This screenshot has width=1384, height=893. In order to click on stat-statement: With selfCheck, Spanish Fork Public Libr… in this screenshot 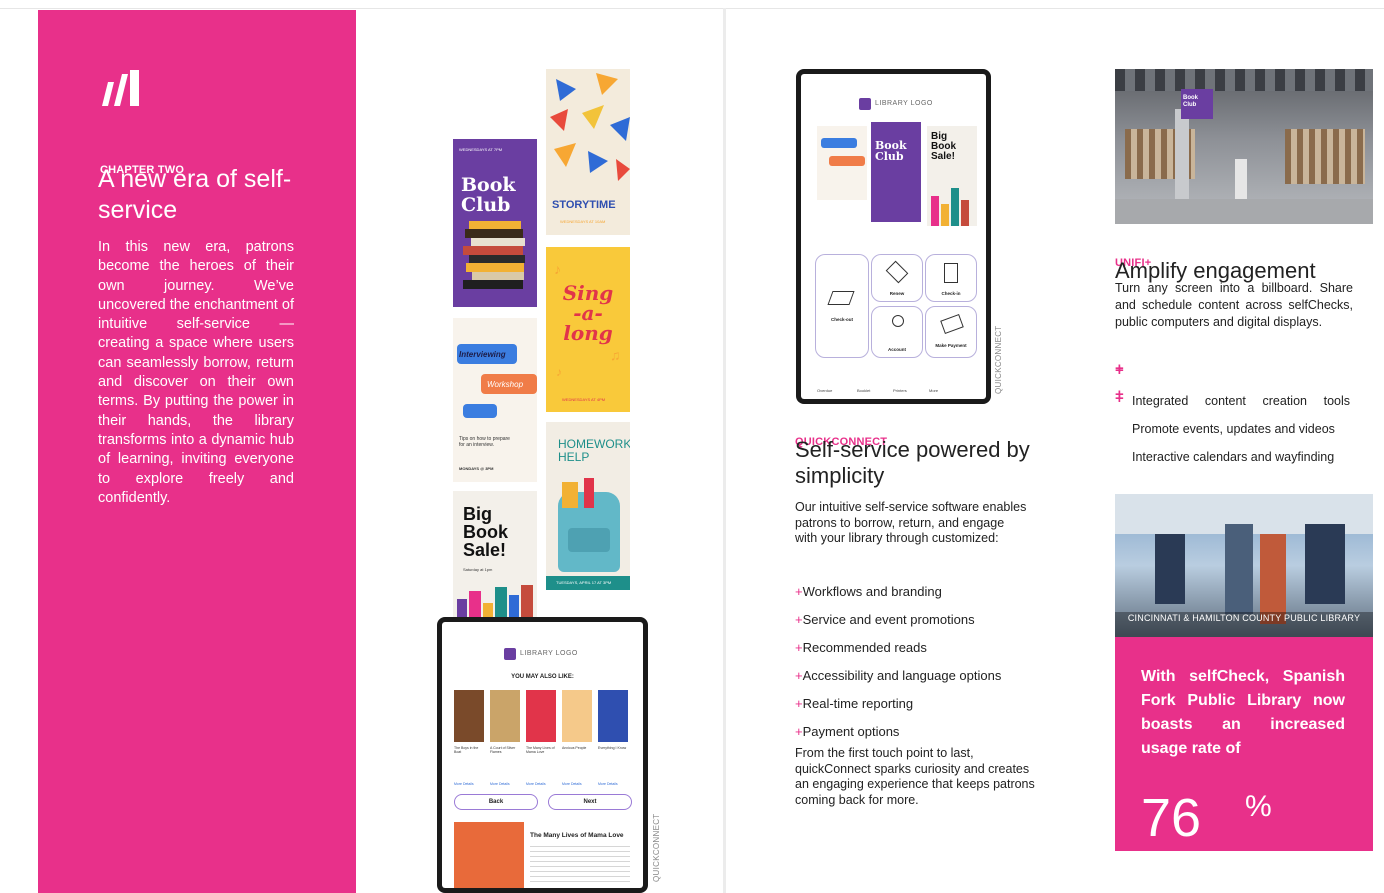, I will do `click(1243, 712)`.